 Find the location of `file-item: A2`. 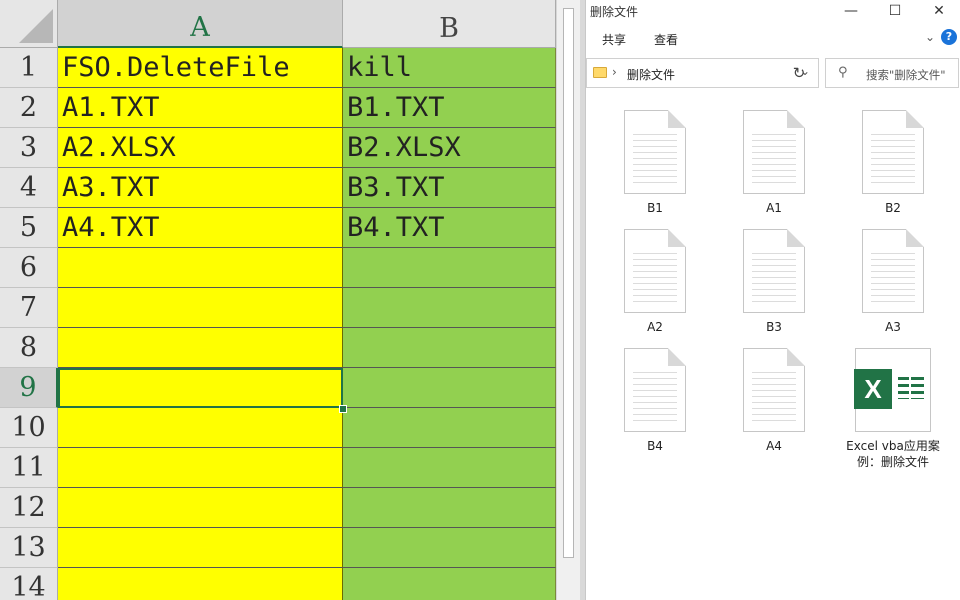

file-item: A2 is located at coordinates (655, 282).